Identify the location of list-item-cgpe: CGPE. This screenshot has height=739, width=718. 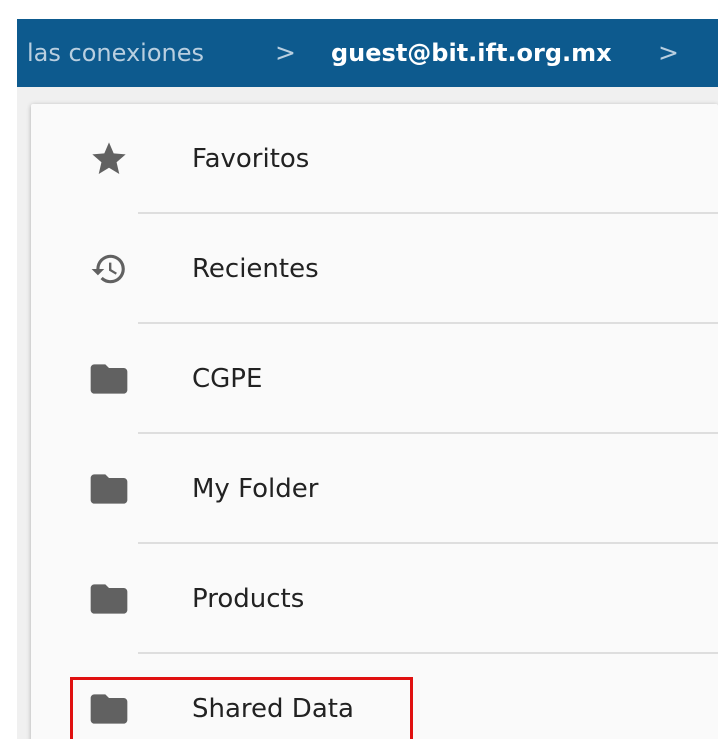
(374, 379).